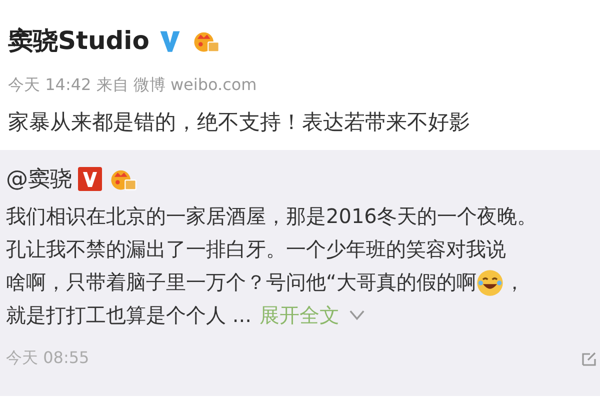 This screenshot has width=600, height=400. Describe the element at coordinates (490, 282) in the screenshot. I see `laughing-emoji-icon` at that location.